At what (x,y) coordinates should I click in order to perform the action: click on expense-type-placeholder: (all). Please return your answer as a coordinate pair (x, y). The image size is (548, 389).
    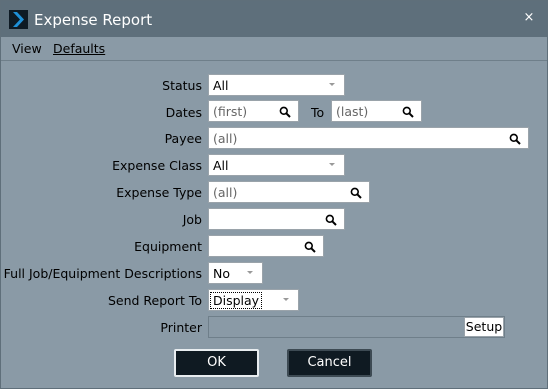
    Looking at the image, I should click on (225, 192).